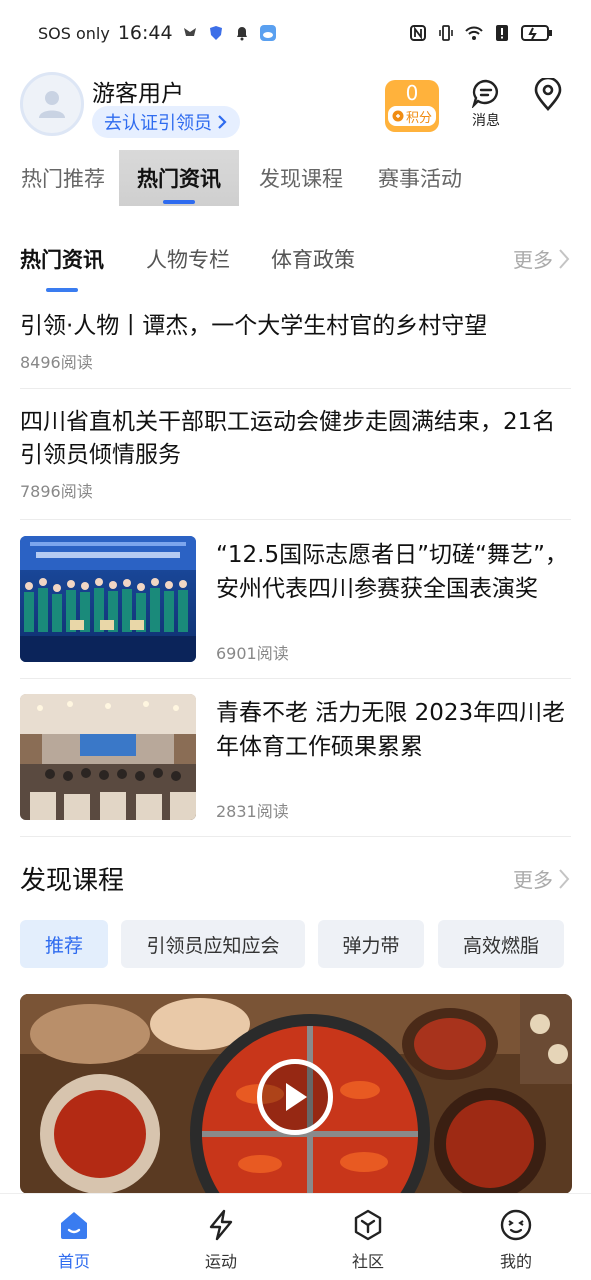  I want to click on play-icon, so click(296, 1097).